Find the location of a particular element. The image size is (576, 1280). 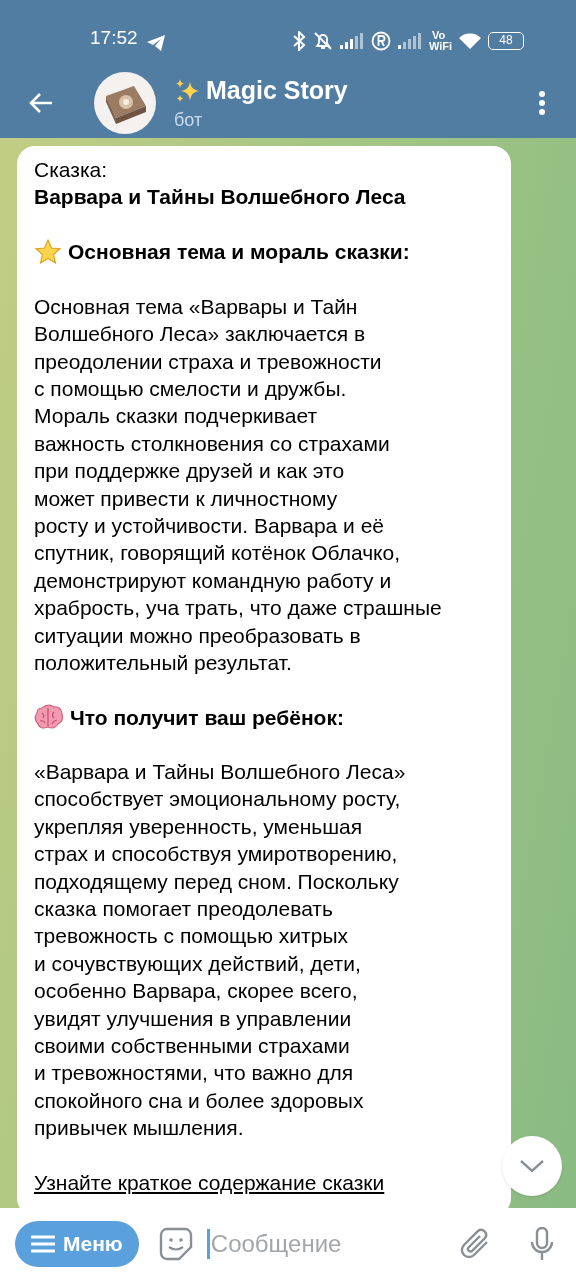

wifi-icon is located at coordinates (470, 41).